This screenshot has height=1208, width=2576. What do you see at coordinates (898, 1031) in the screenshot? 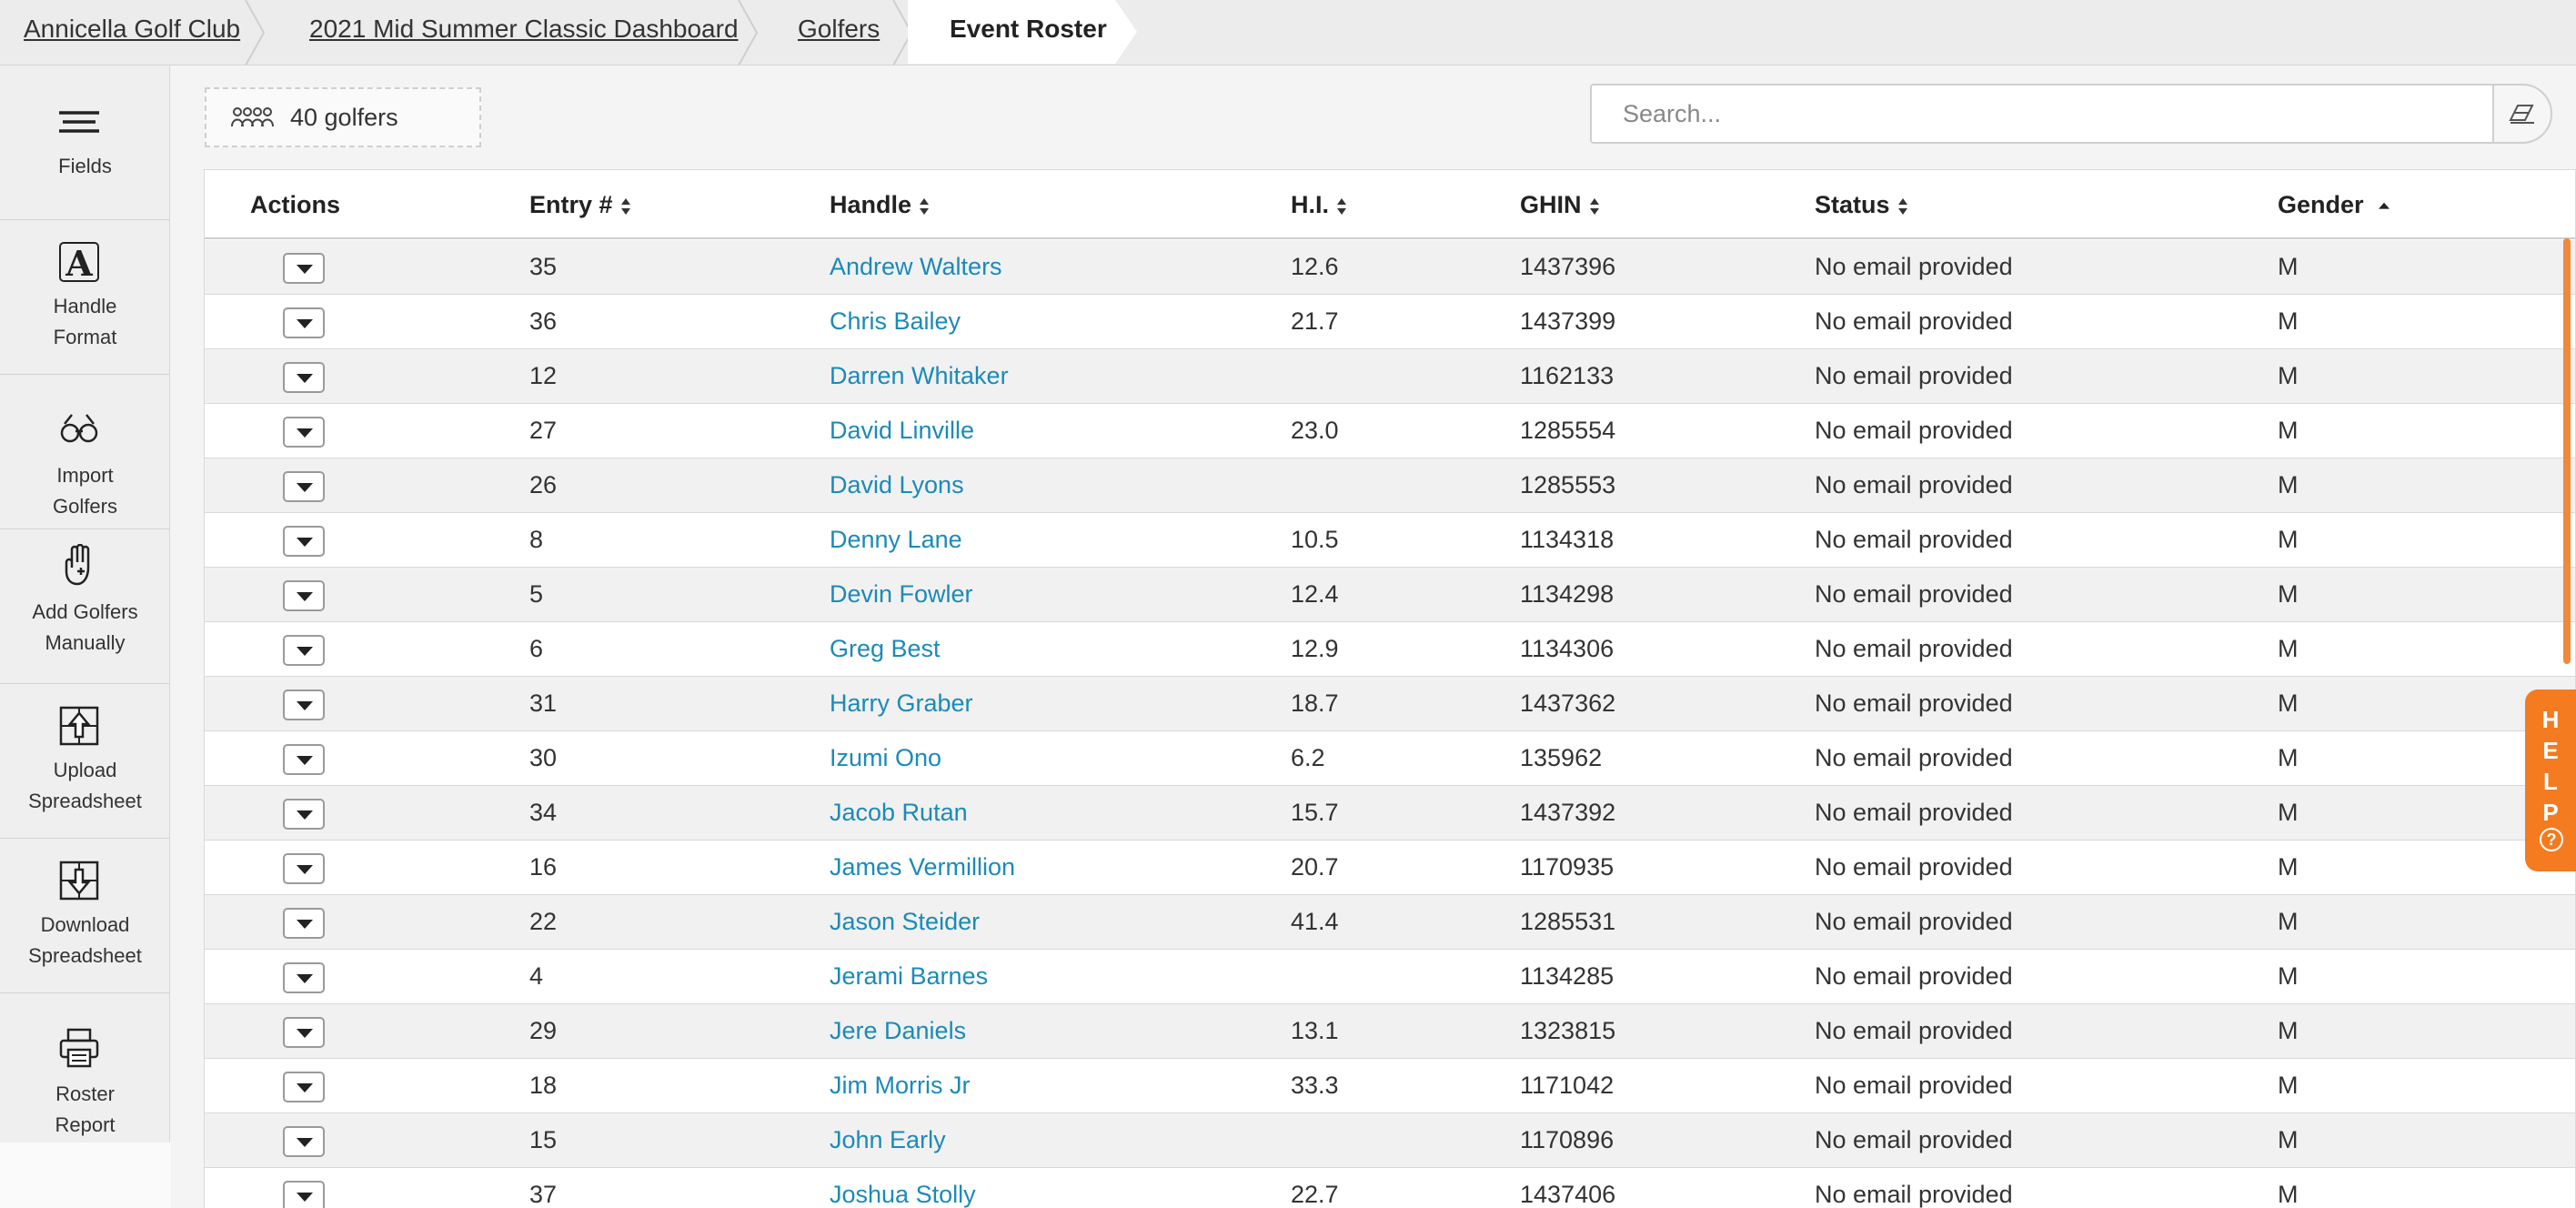
I see `cell-handle: Jere Daniels` at bounding box center [898, 1031].